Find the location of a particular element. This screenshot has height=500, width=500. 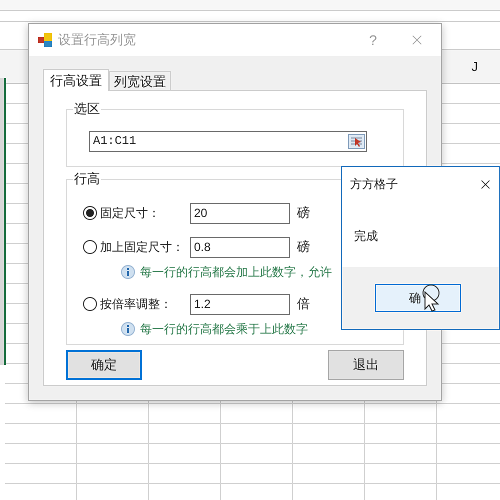

group-title: 行高 is located at coordinates (87, 179).